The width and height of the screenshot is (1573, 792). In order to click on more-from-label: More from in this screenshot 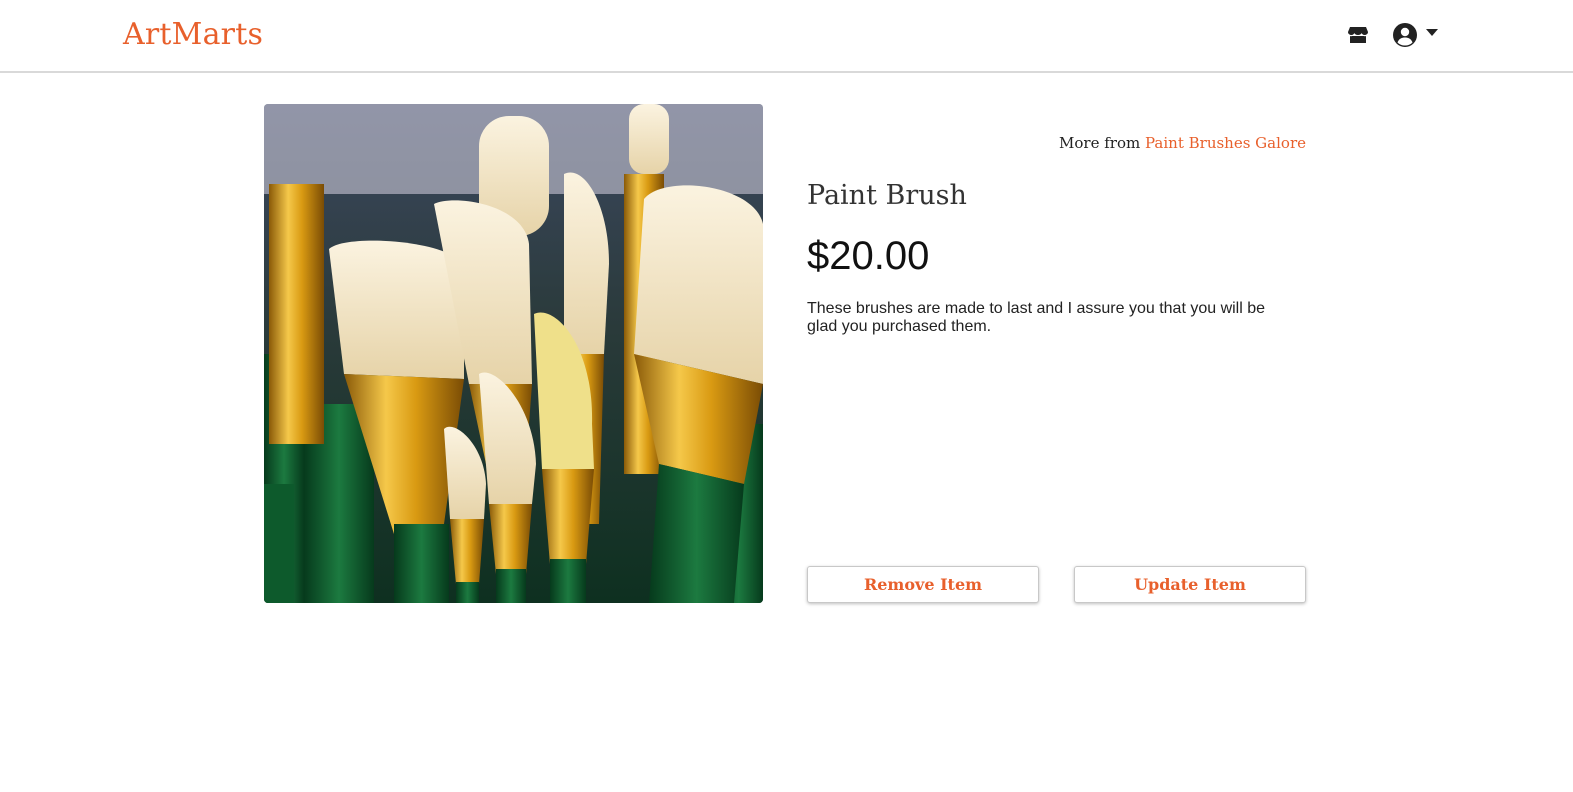, I will do `click(1100, 143)`.